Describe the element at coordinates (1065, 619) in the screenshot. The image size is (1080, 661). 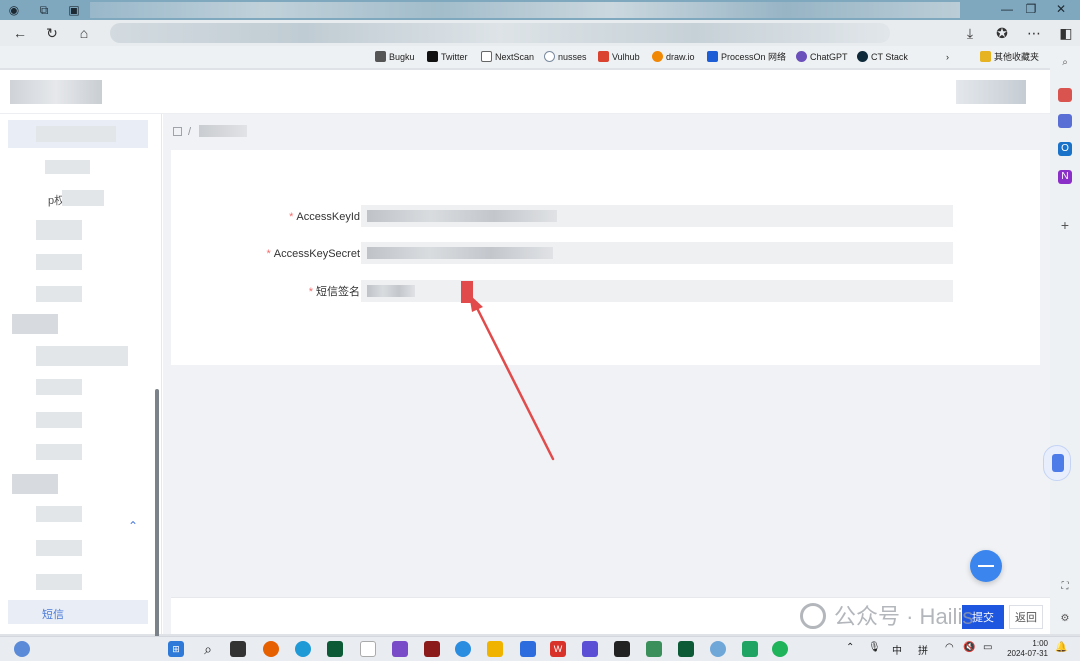
I see `settings-gear-icon: ⚙` at that location.